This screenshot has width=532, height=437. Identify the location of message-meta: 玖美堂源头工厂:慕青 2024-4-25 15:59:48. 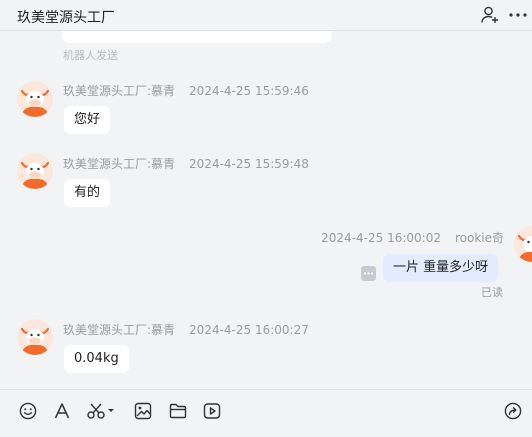
(186, 163).